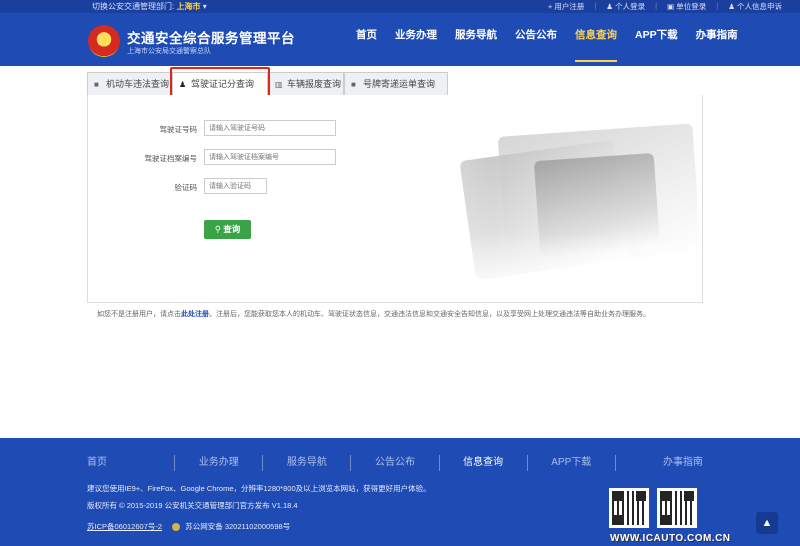 This screenshot has width=800, height=546. I want to click on nav-app-download: APP下载, so click(656, 39).